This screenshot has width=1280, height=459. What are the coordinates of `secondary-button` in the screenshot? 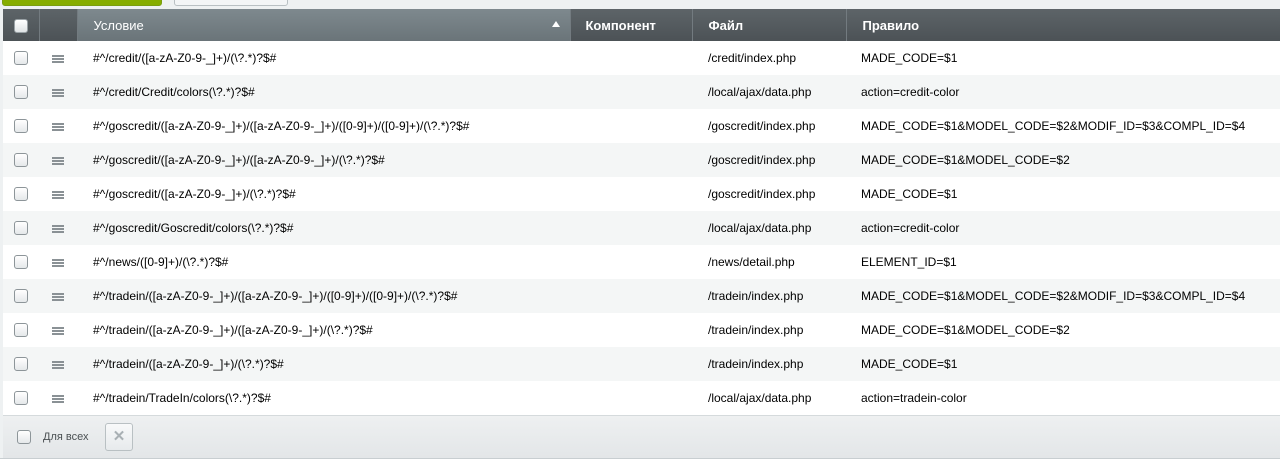 It's located at (231, 3).